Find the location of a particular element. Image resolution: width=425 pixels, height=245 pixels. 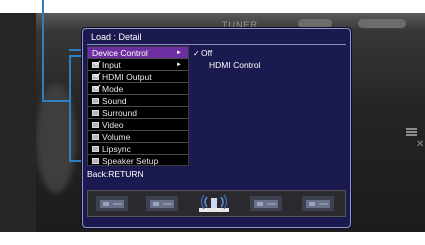

back-hint: Back:RETURN is located at coordinates (115, 174).